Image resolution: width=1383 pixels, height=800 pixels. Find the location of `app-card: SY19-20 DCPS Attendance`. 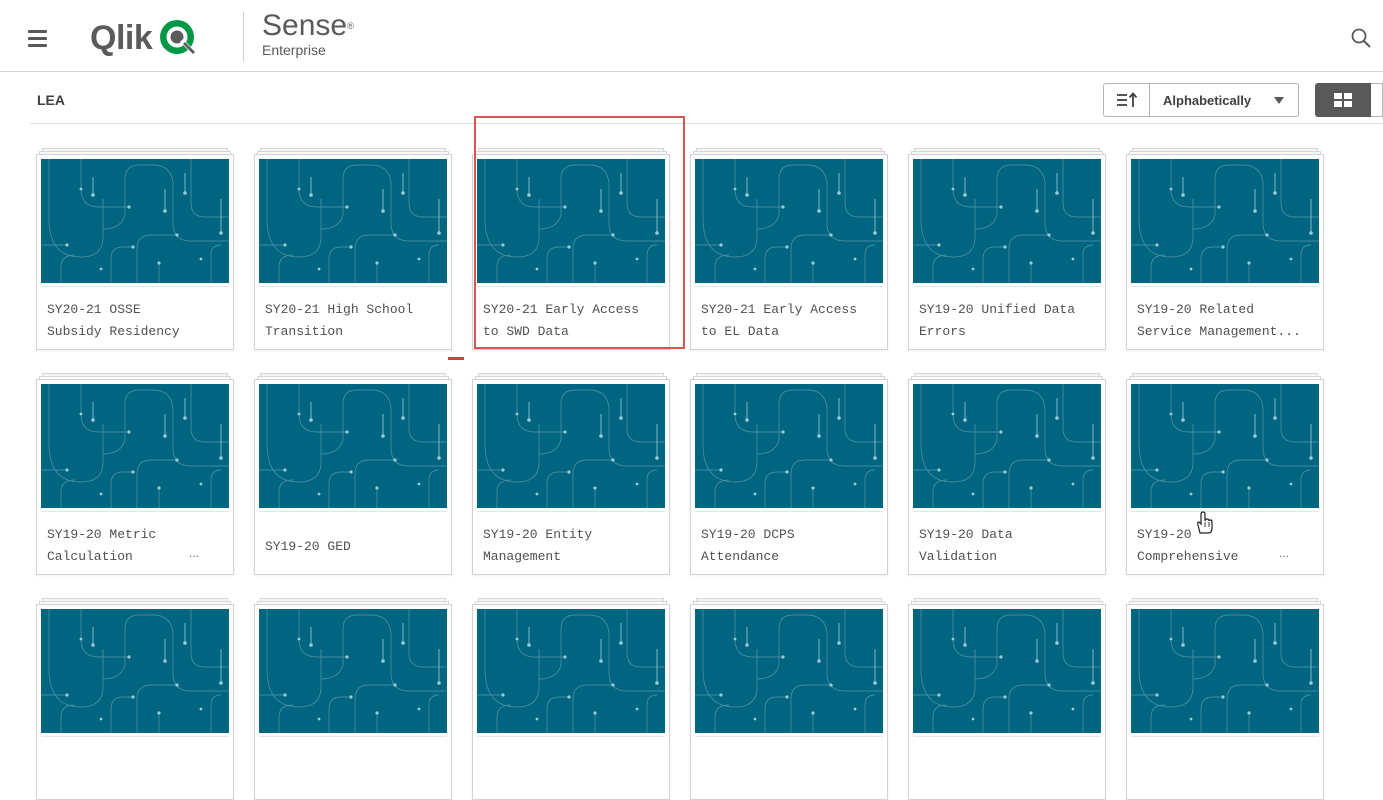

app-card: SY19-20 DCPS Attendance is located at coordinates (789, 474).